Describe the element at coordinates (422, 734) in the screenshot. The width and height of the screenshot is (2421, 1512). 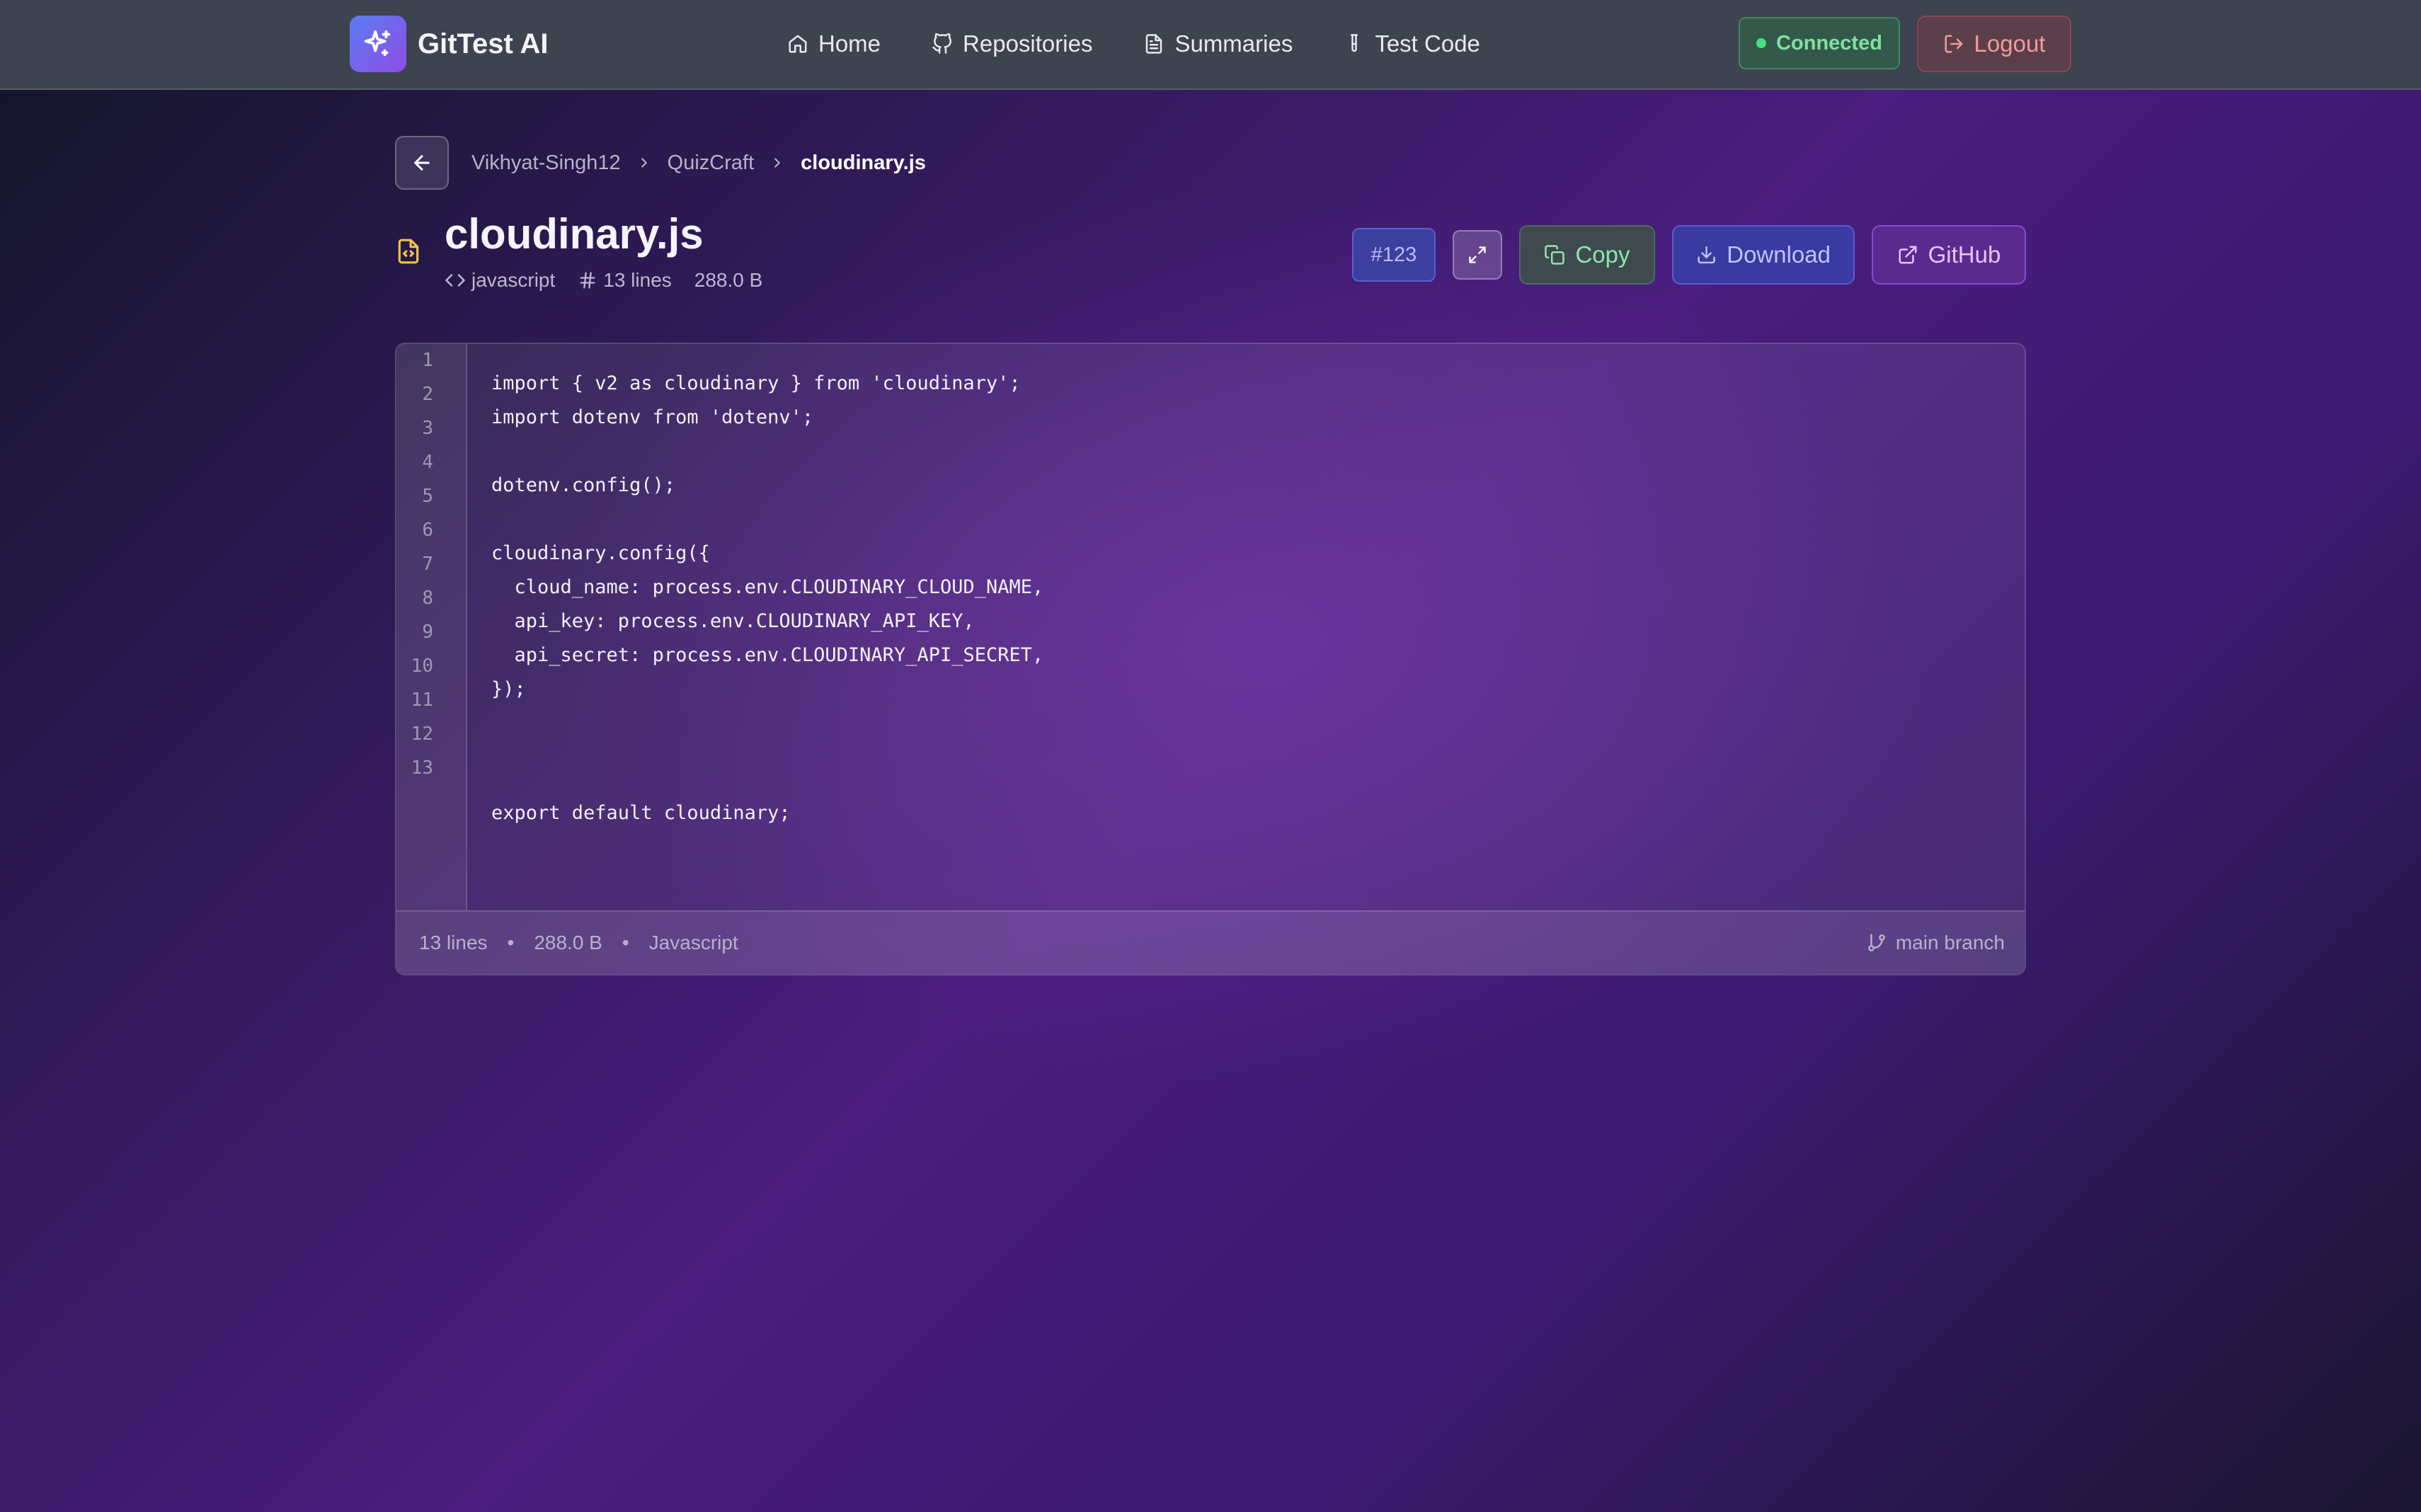
I see `line-number: 12` at that location.